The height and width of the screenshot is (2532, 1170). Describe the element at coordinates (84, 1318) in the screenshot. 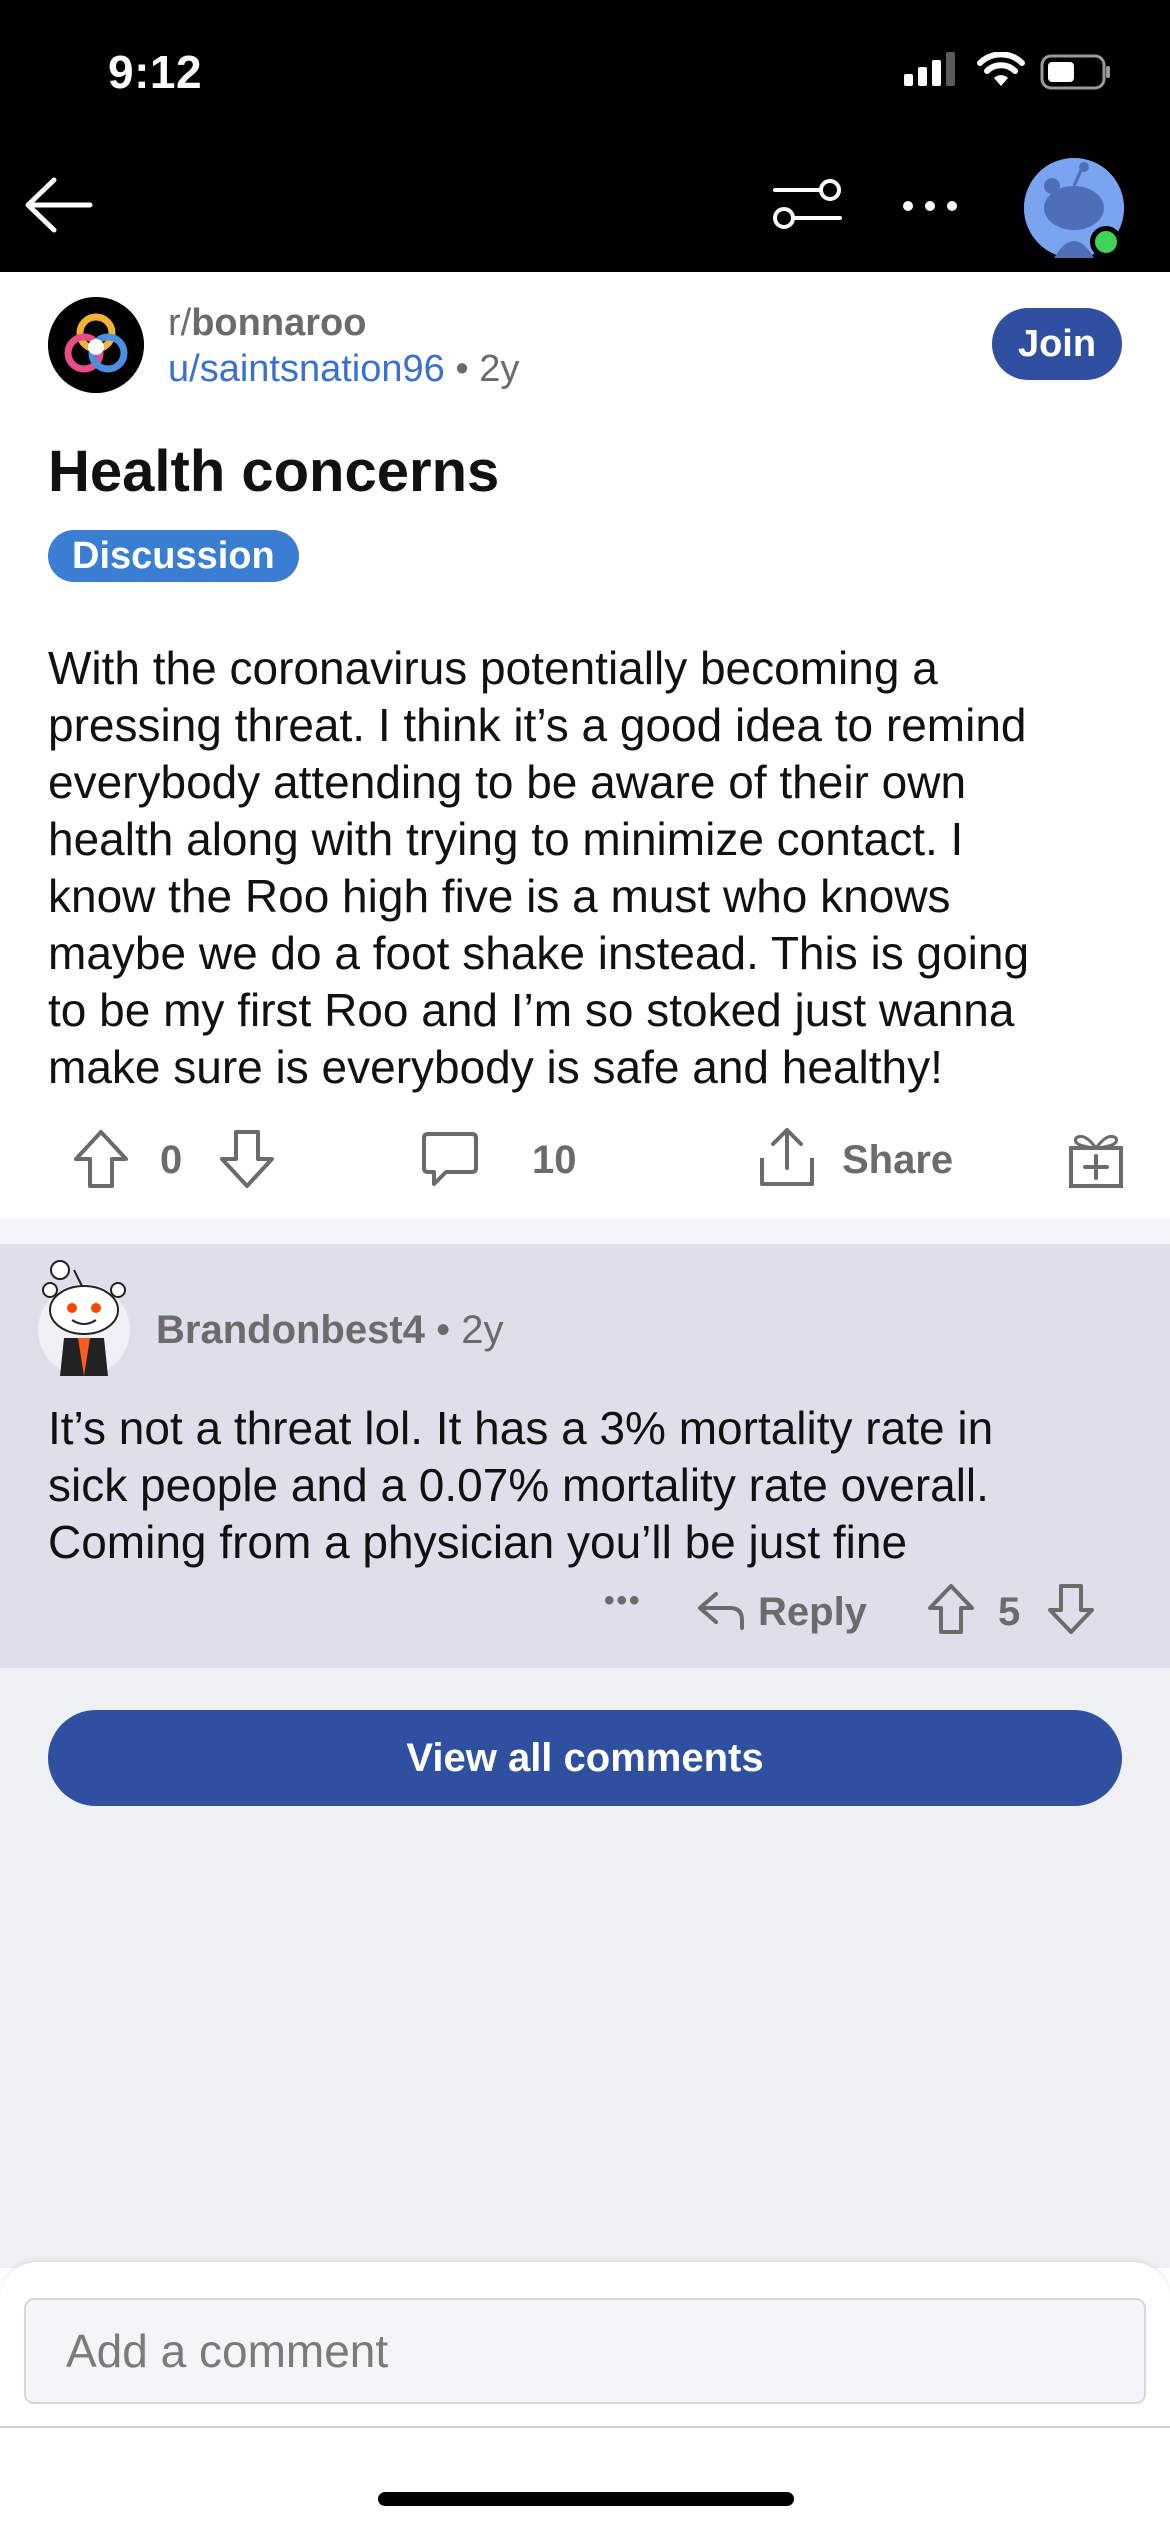

I see `commenter-avatar-icon` at that location.